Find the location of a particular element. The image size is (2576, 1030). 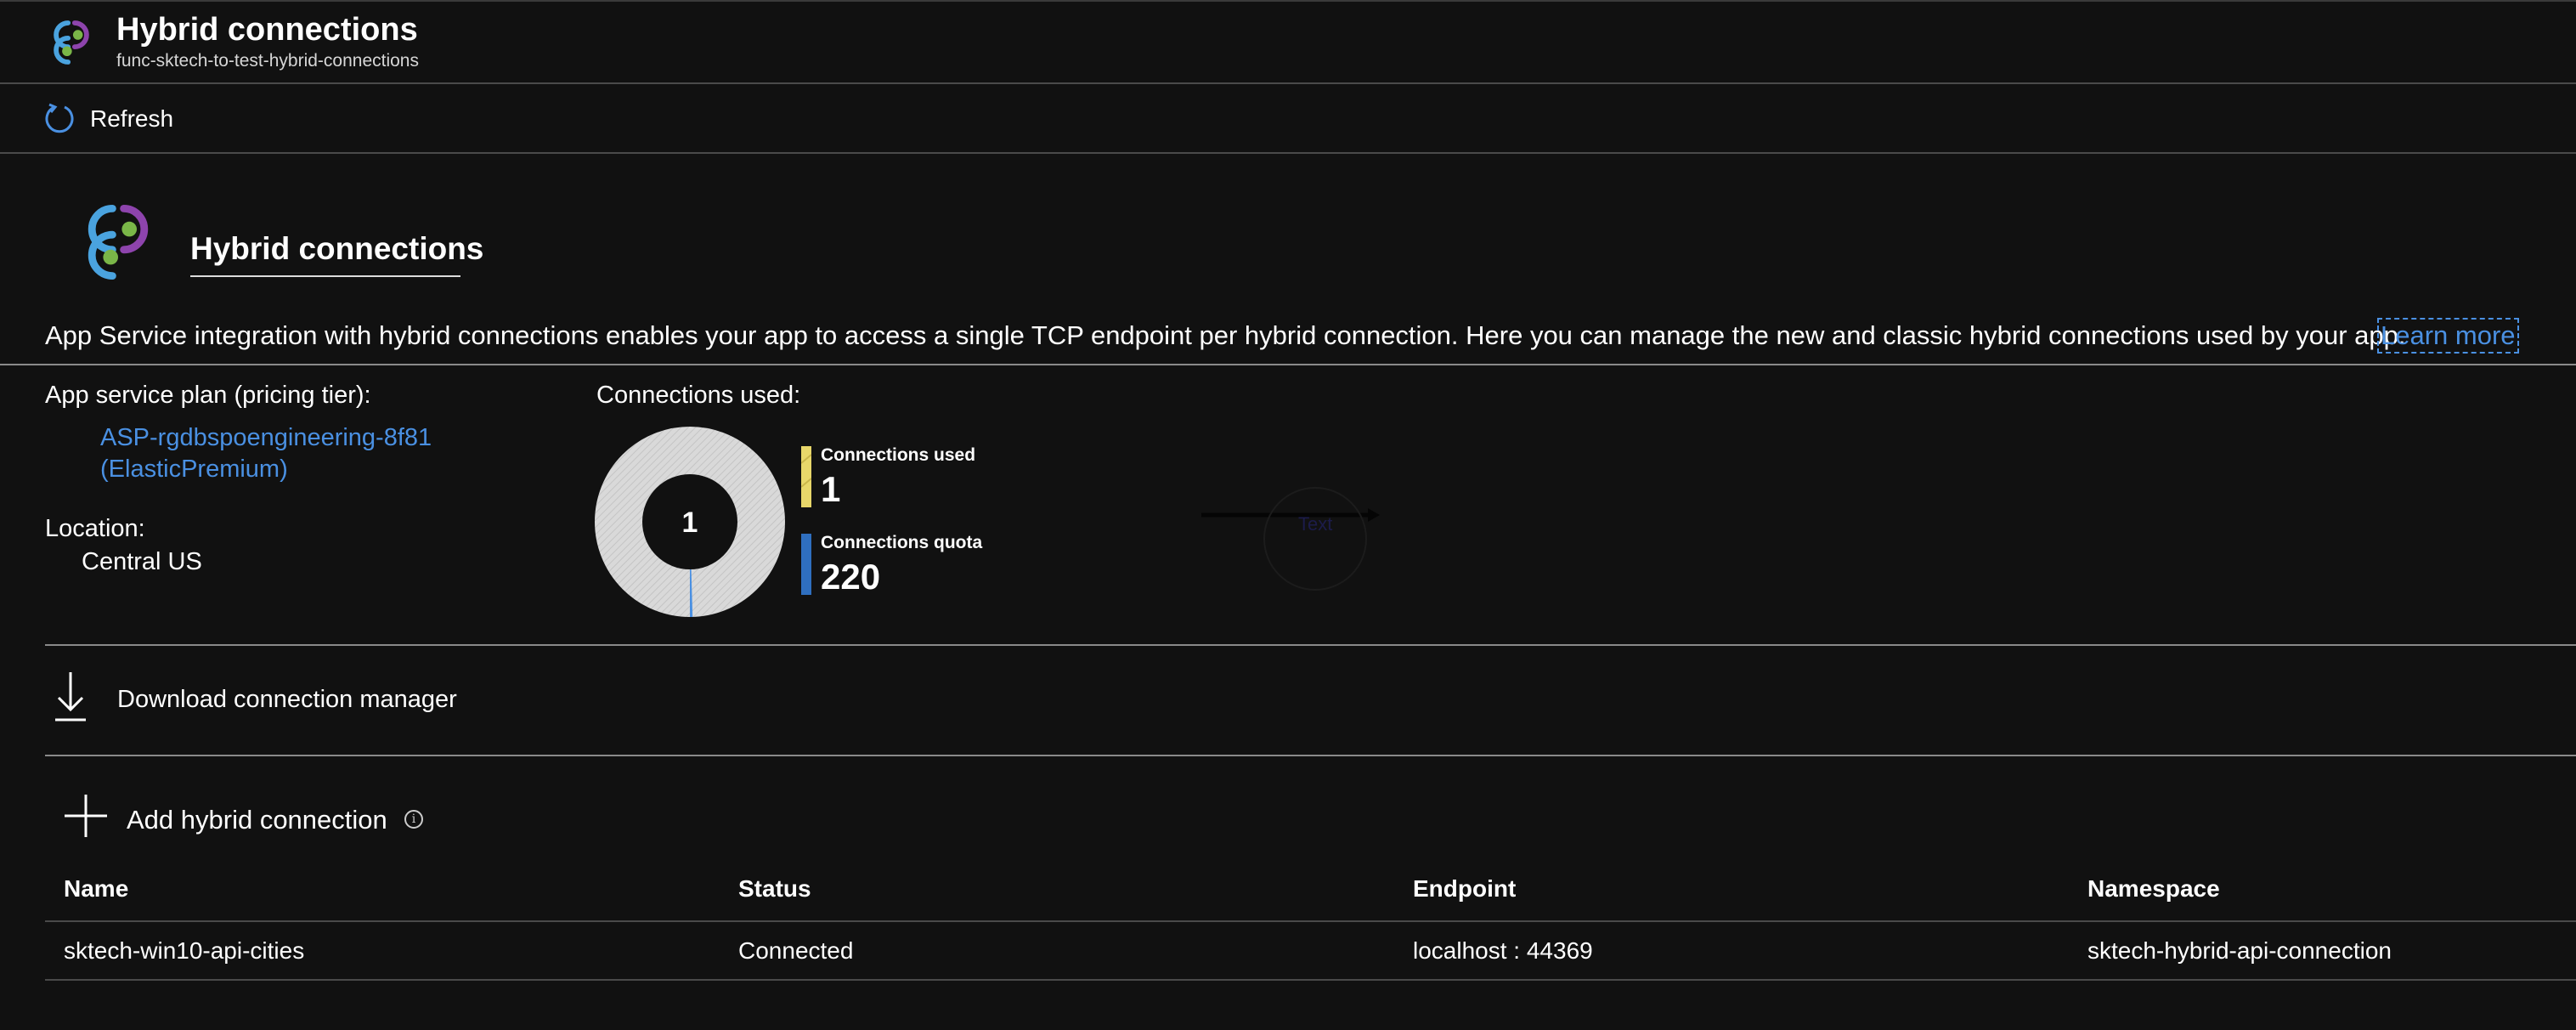

cell-endpoint: localhost : 44369 is located at coordinates (1503, 950).